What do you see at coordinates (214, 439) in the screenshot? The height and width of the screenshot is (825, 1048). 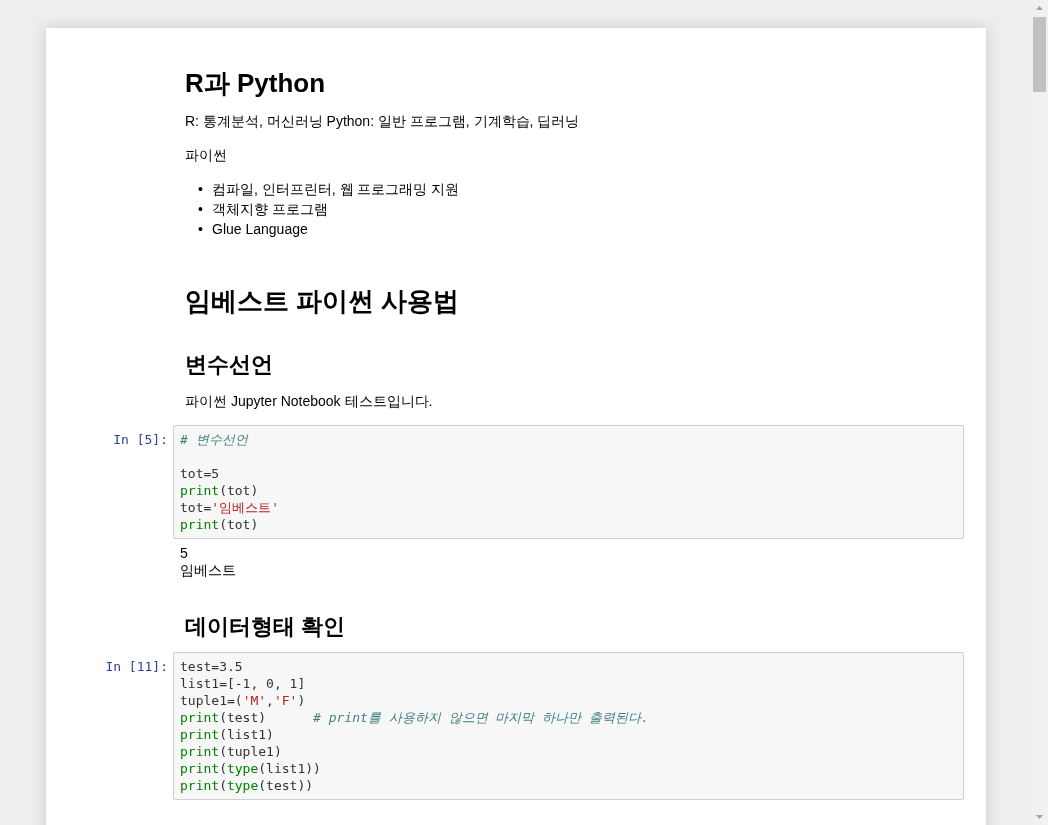 I see `code-comment: # 변수선언` at bounding box center [214, 439].